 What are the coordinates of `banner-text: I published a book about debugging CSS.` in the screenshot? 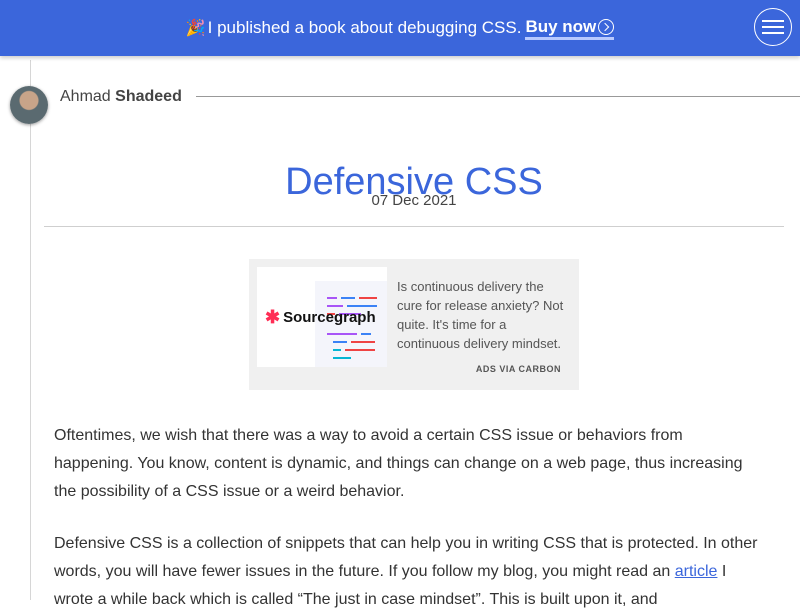 It's located at (364, 27).